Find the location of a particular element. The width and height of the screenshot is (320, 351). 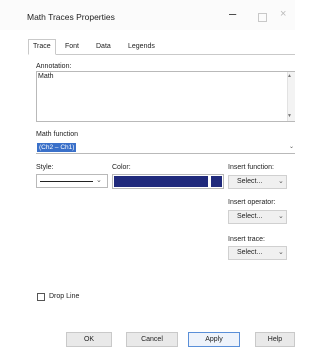

insert-trace-label: Insert trace: is located at coordinates (246, 239).